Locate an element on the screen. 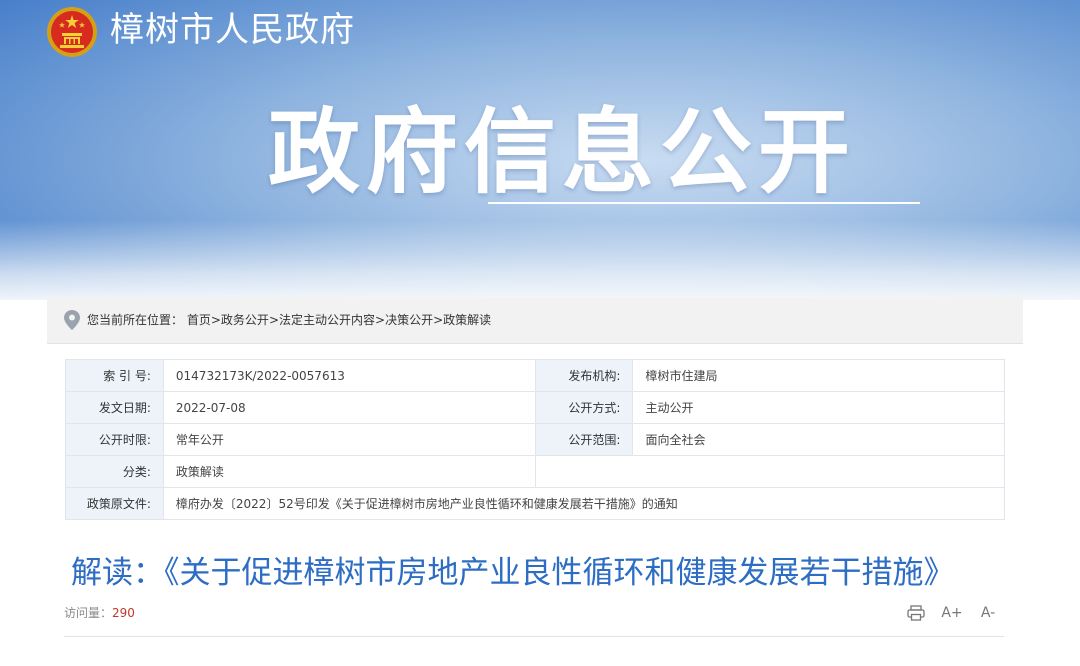 This screenshot has width=1080, height=666. print-button is located at coordinates (916, 613).